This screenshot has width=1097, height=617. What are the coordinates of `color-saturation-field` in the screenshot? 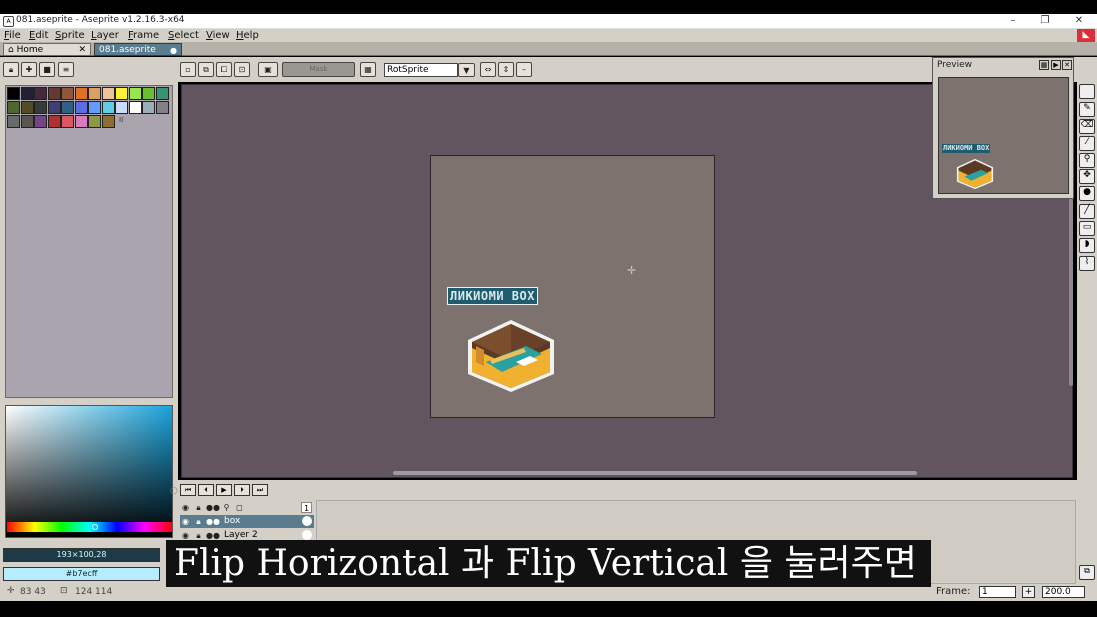 It's located at (89, 471).